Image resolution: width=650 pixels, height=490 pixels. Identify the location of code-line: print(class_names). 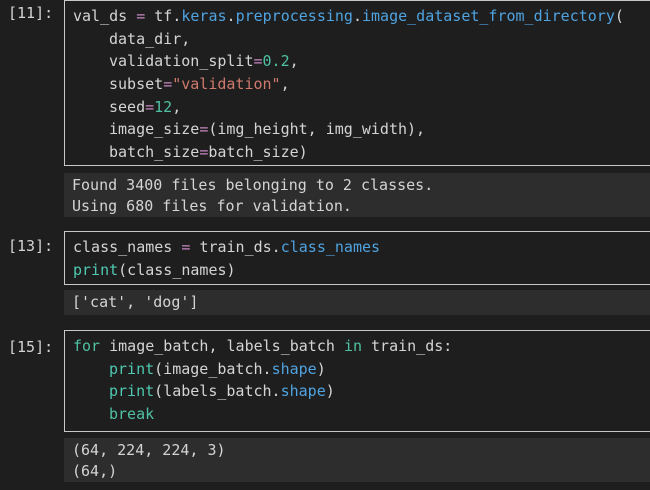
(359, 270).